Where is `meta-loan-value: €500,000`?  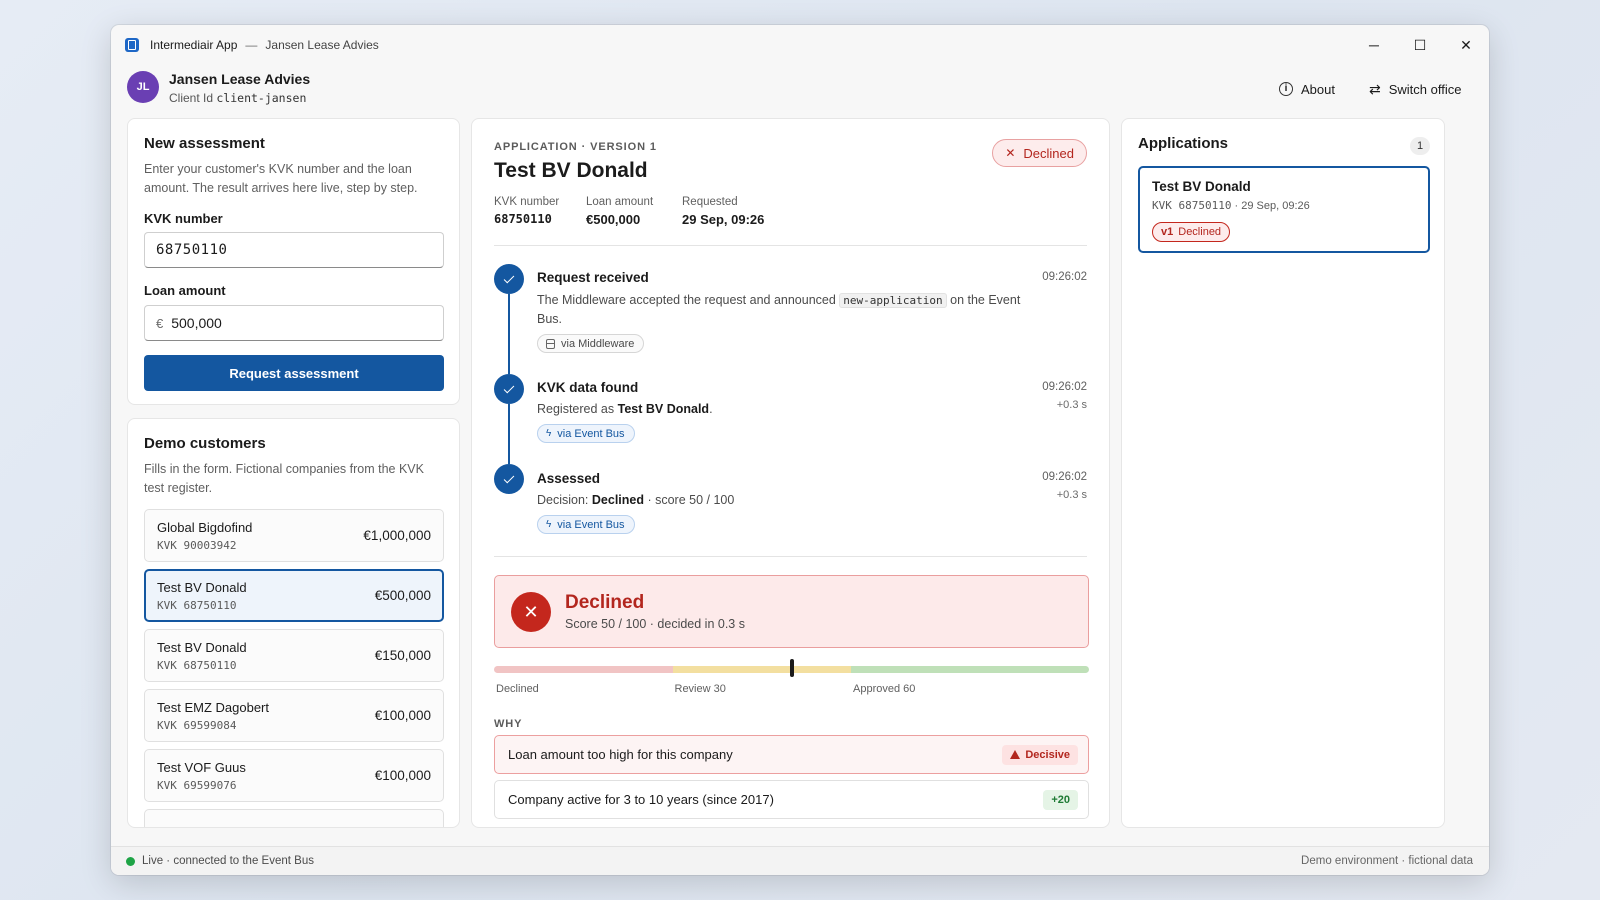 meta-loan-value: €500,000 is located at coordinates (613, 219).